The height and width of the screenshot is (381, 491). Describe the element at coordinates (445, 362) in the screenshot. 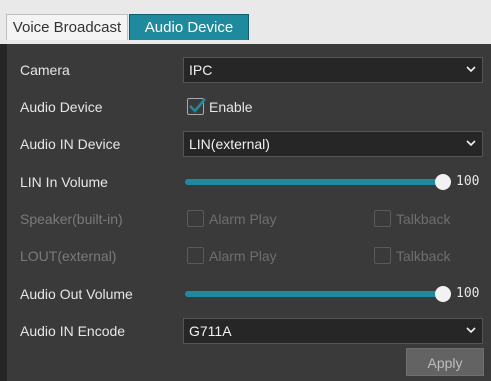

I see `apply-button: Apply` at that location.